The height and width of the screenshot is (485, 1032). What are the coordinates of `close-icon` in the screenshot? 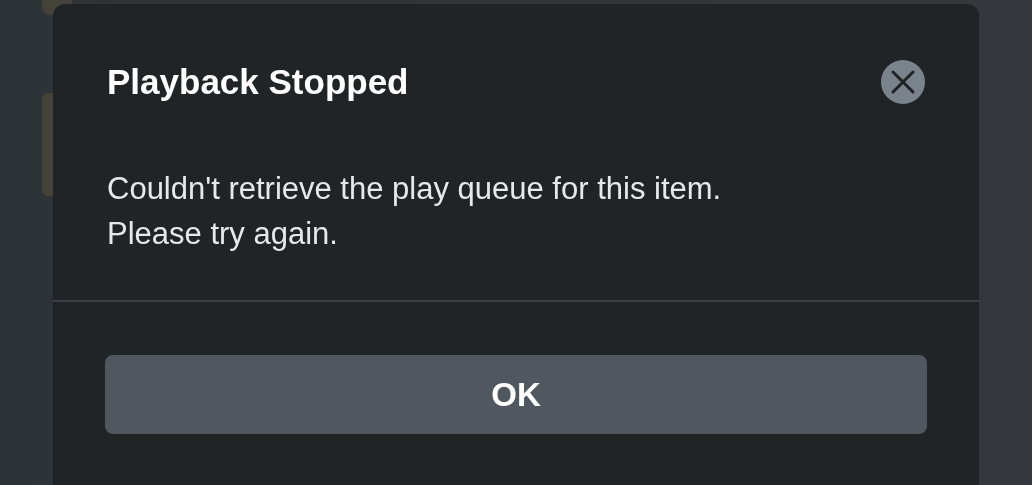 It's located at (903, 82).